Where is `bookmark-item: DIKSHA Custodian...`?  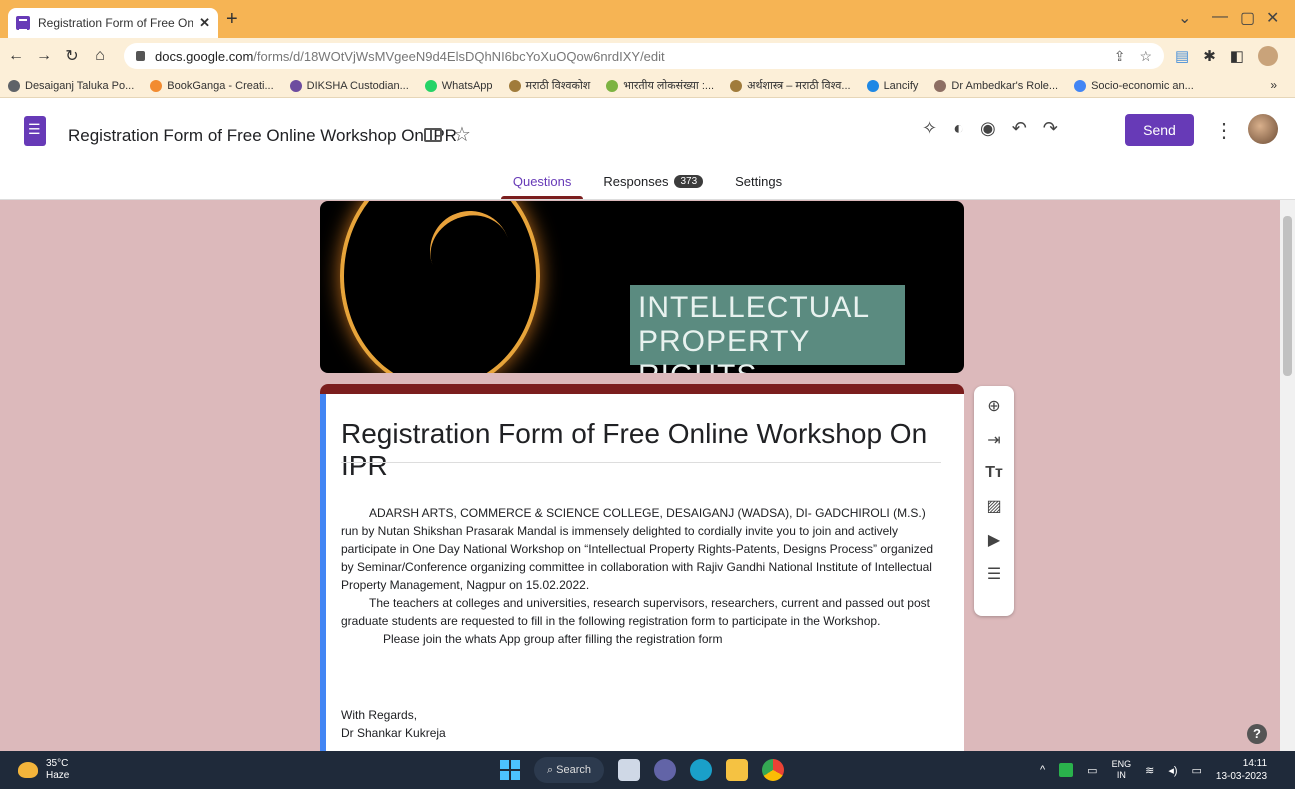
bookmark-item: DIKSHA Custodian... is located at coordinates (349, 85).